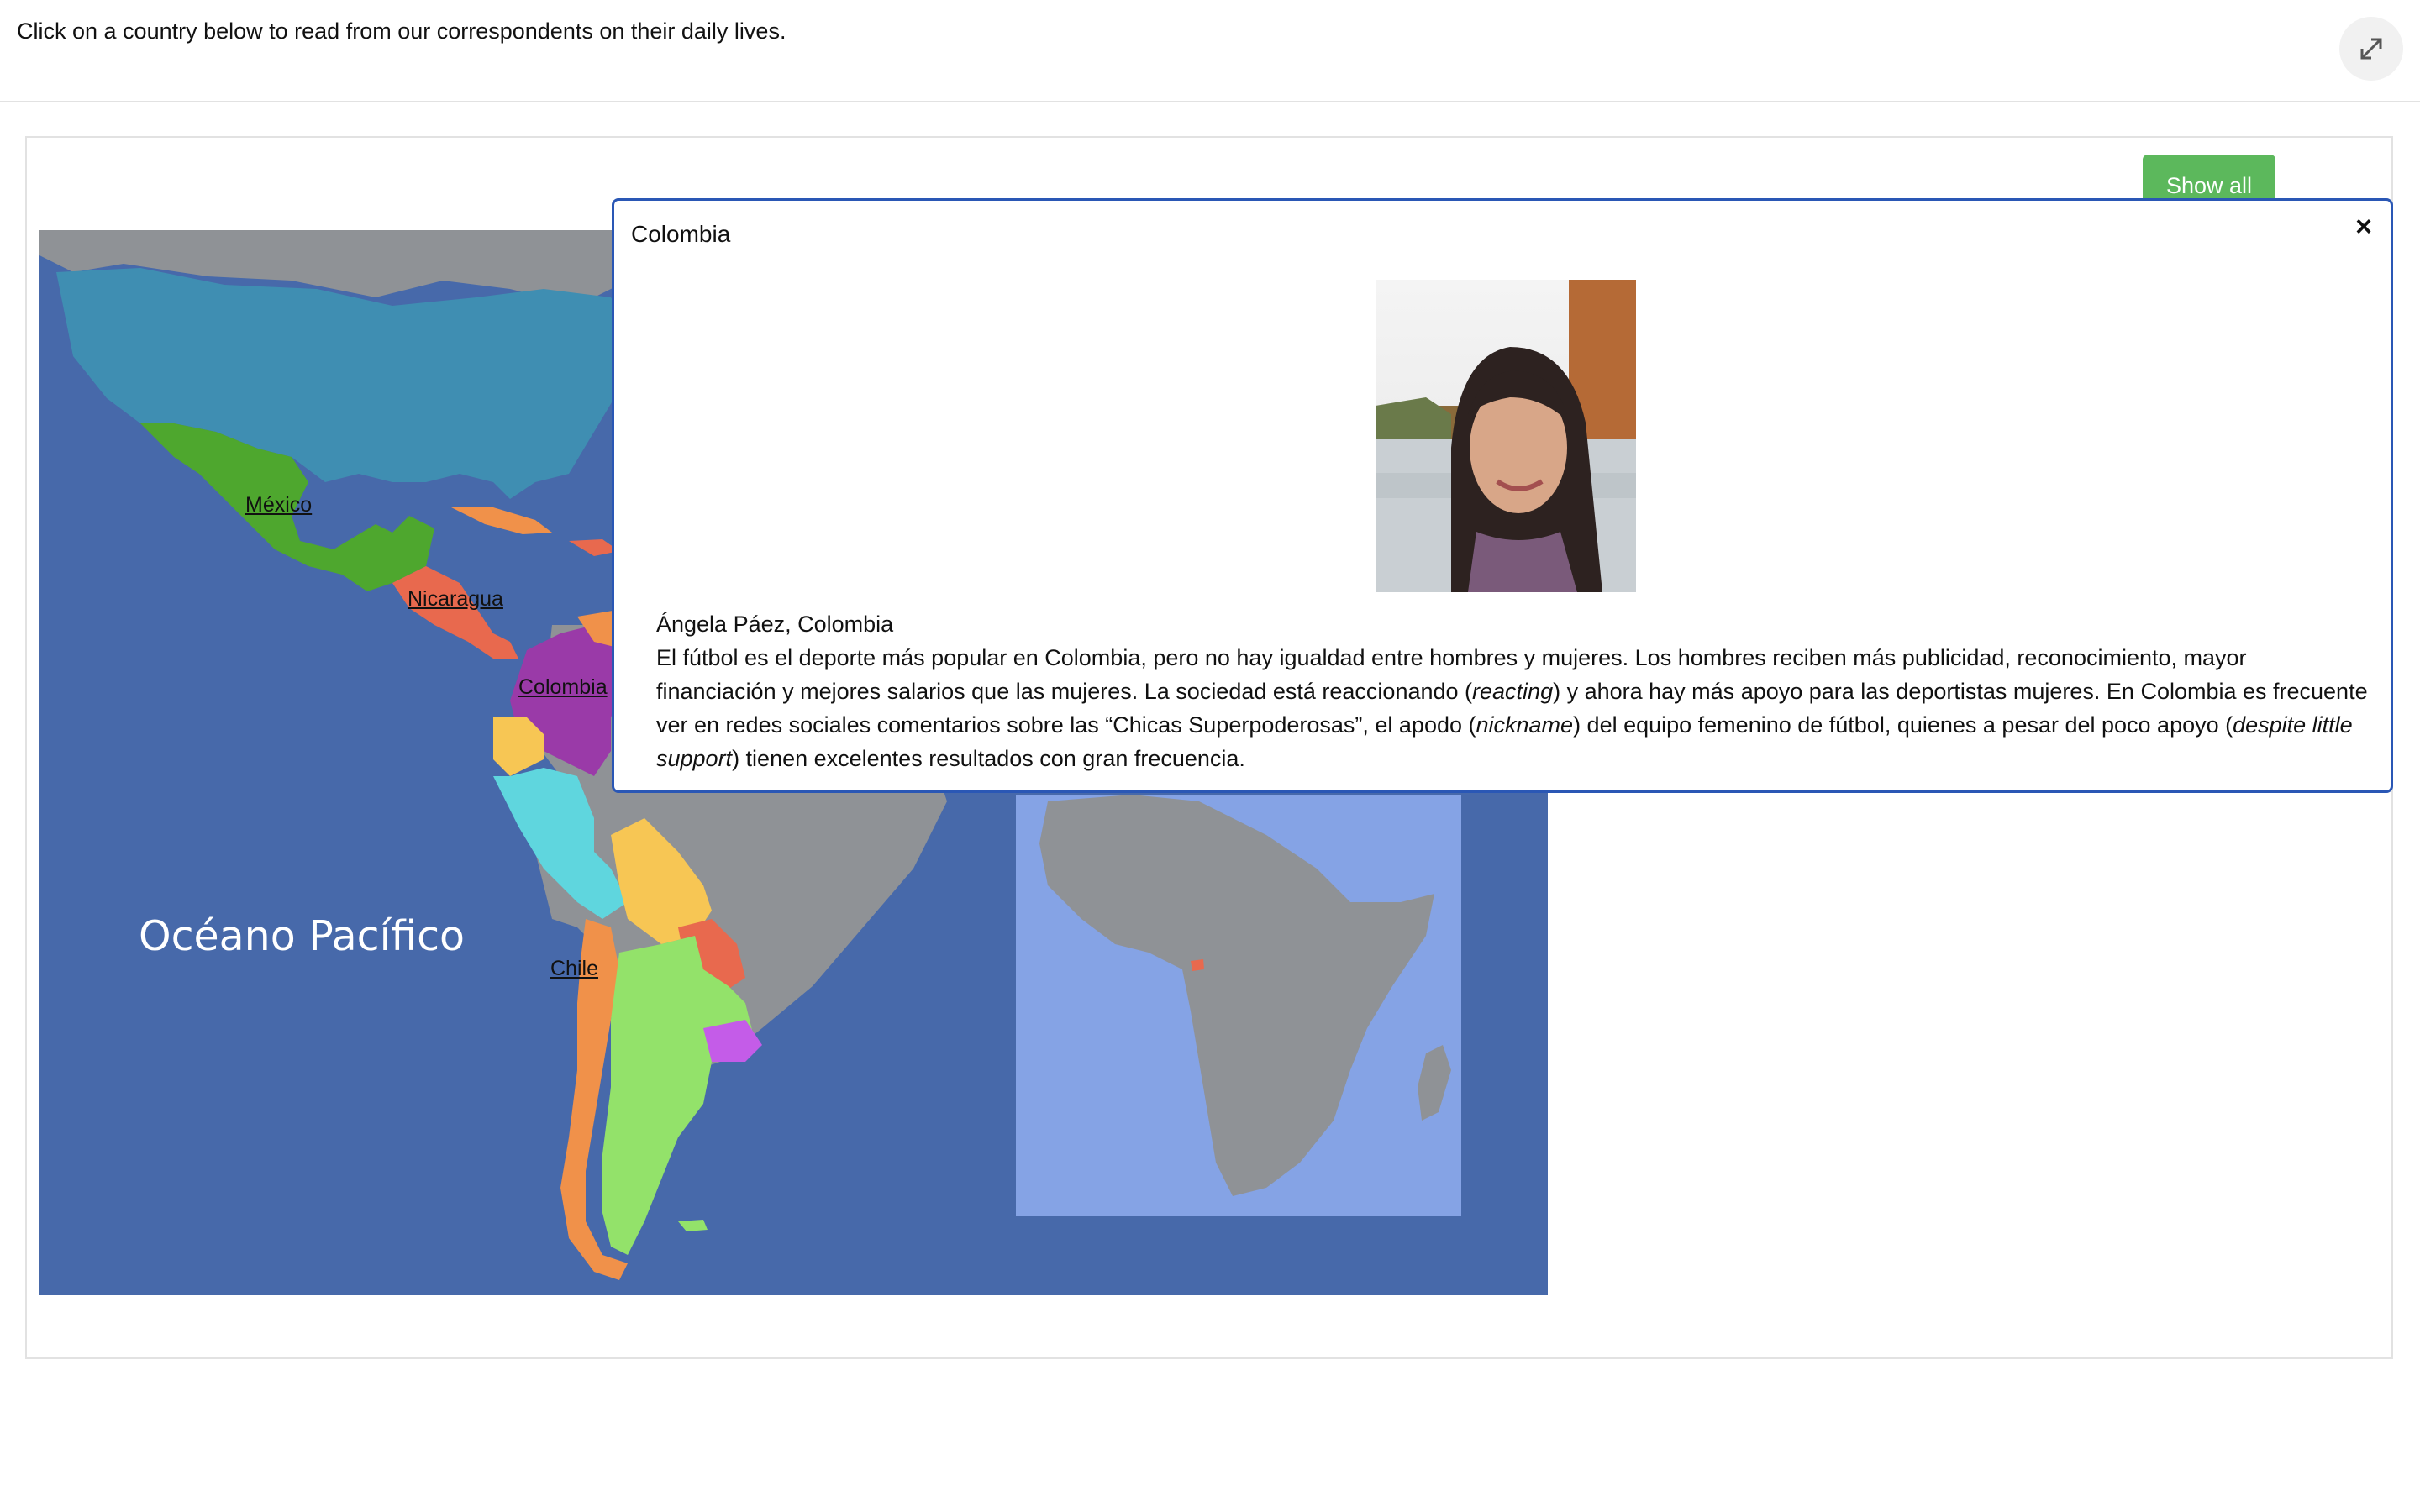 The width and height of the screenshot is (2420, 1512). I want to click on expand-icon, so click(2371, 49).